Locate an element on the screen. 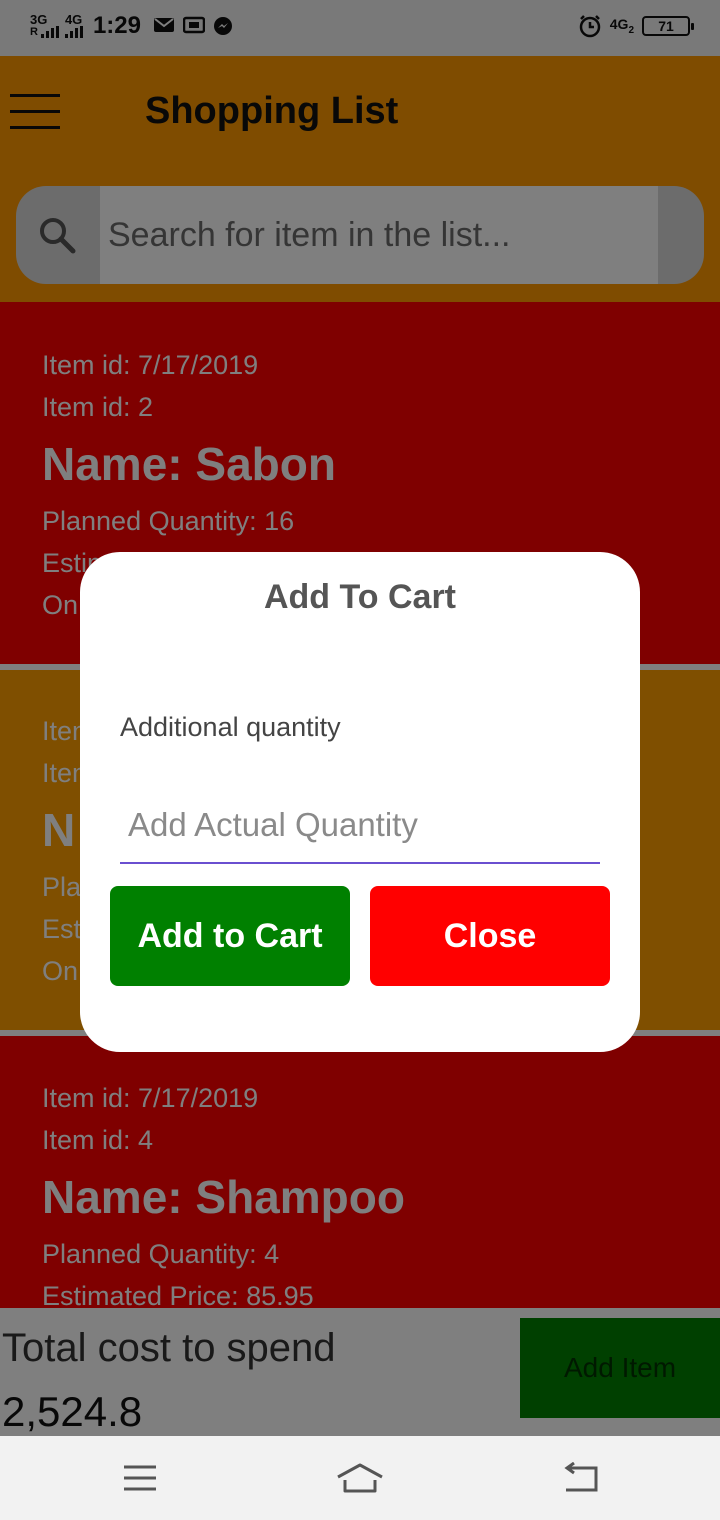 The image size is (720, 1520). additional-quantity-label: Additional quantity is located at coordinates (230, 727).